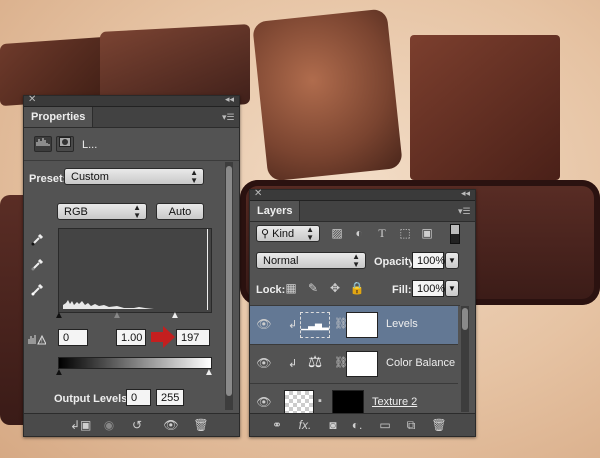 Image resolution: width=600 pixels, height=458 pixels. What do you see at coordinates (291, 288) in the screenshot?
I see `lock-transparent-pixels-icon: ▦` at bounding box center [291, 288].